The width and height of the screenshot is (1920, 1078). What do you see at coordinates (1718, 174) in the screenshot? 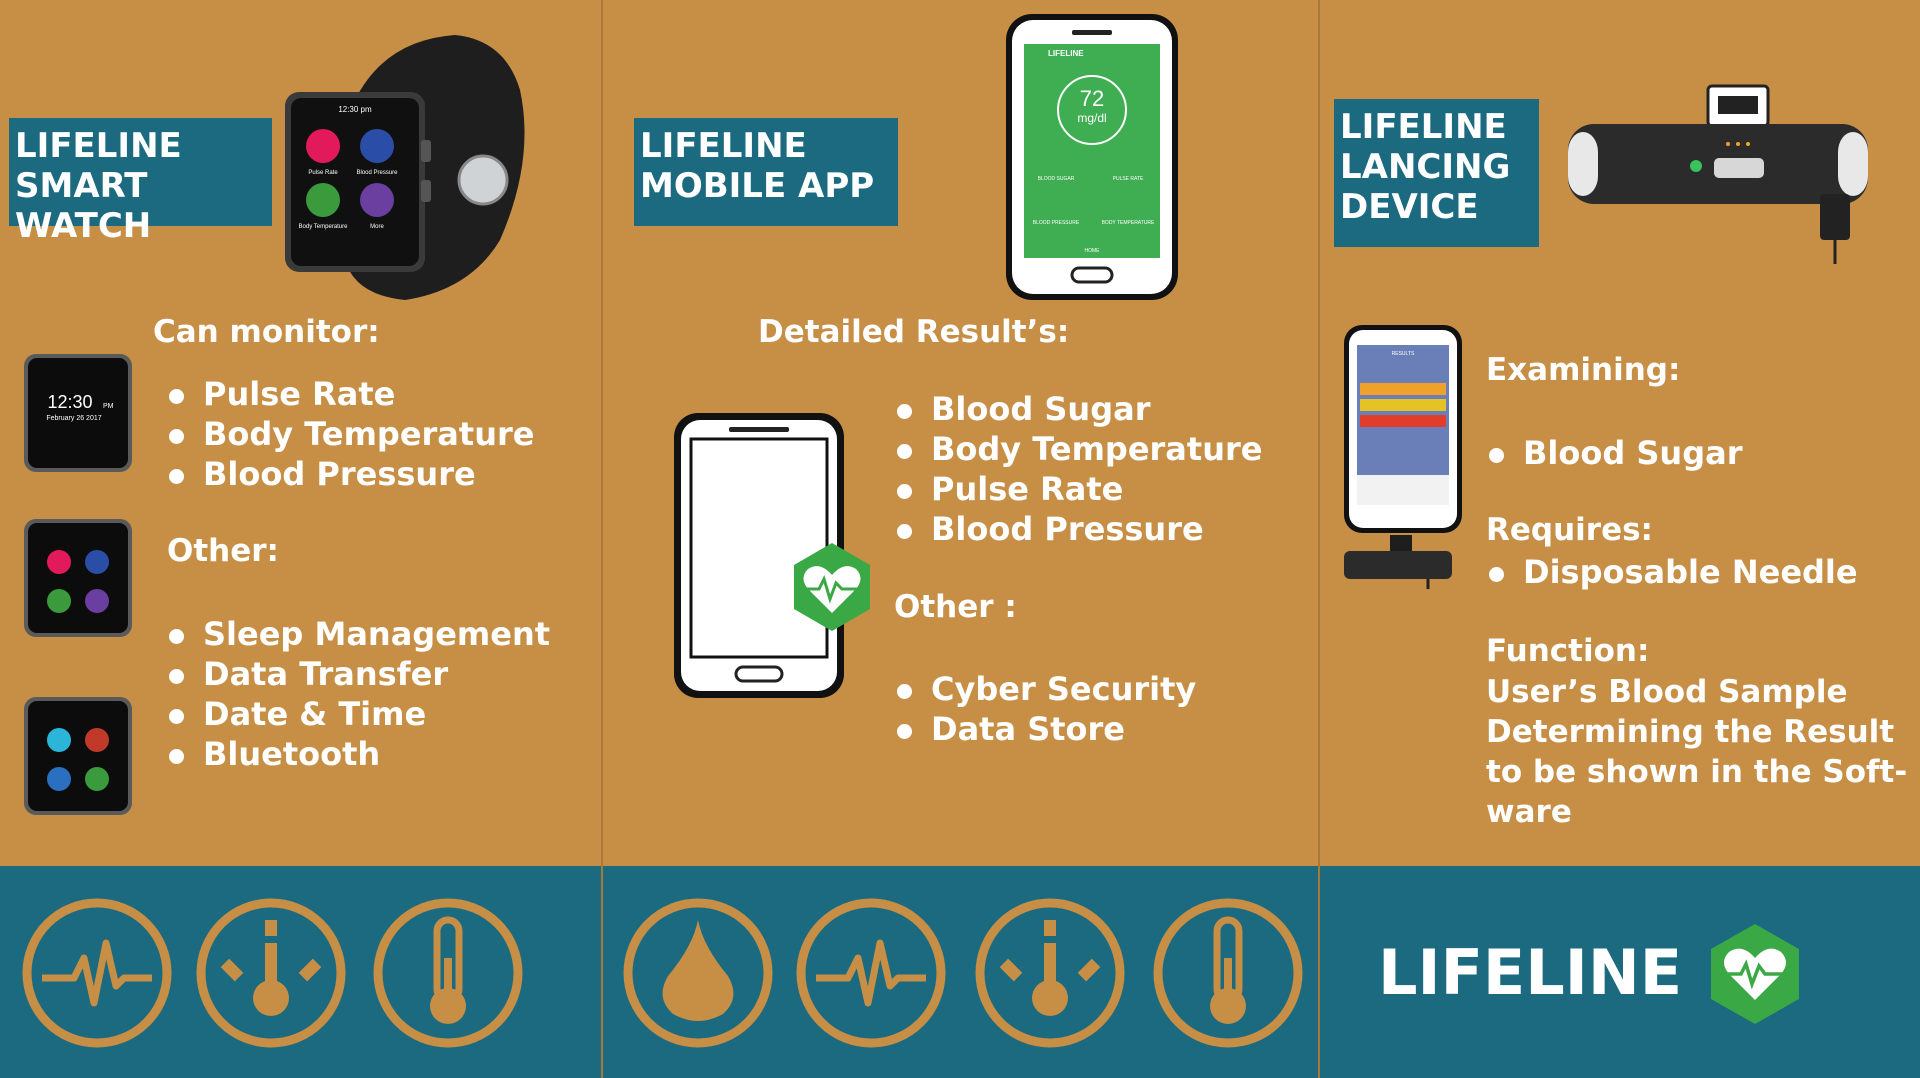
I see `lancing-device-image` at bounding box center [1718, 174].